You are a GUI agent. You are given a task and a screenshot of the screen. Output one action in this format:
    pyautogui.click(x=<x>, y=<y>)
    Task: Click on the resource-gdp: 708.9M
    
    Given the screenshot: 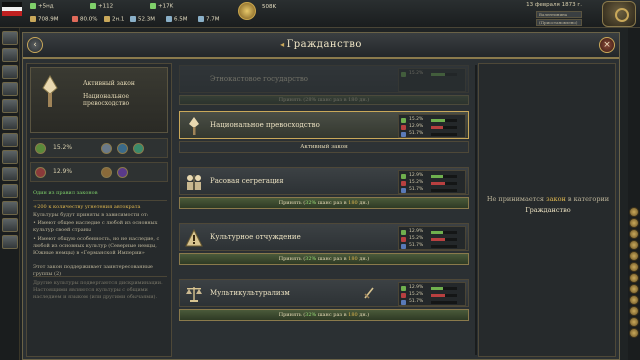 What is the action you would take?
    pyautogui.click(x=44, y=19)
    